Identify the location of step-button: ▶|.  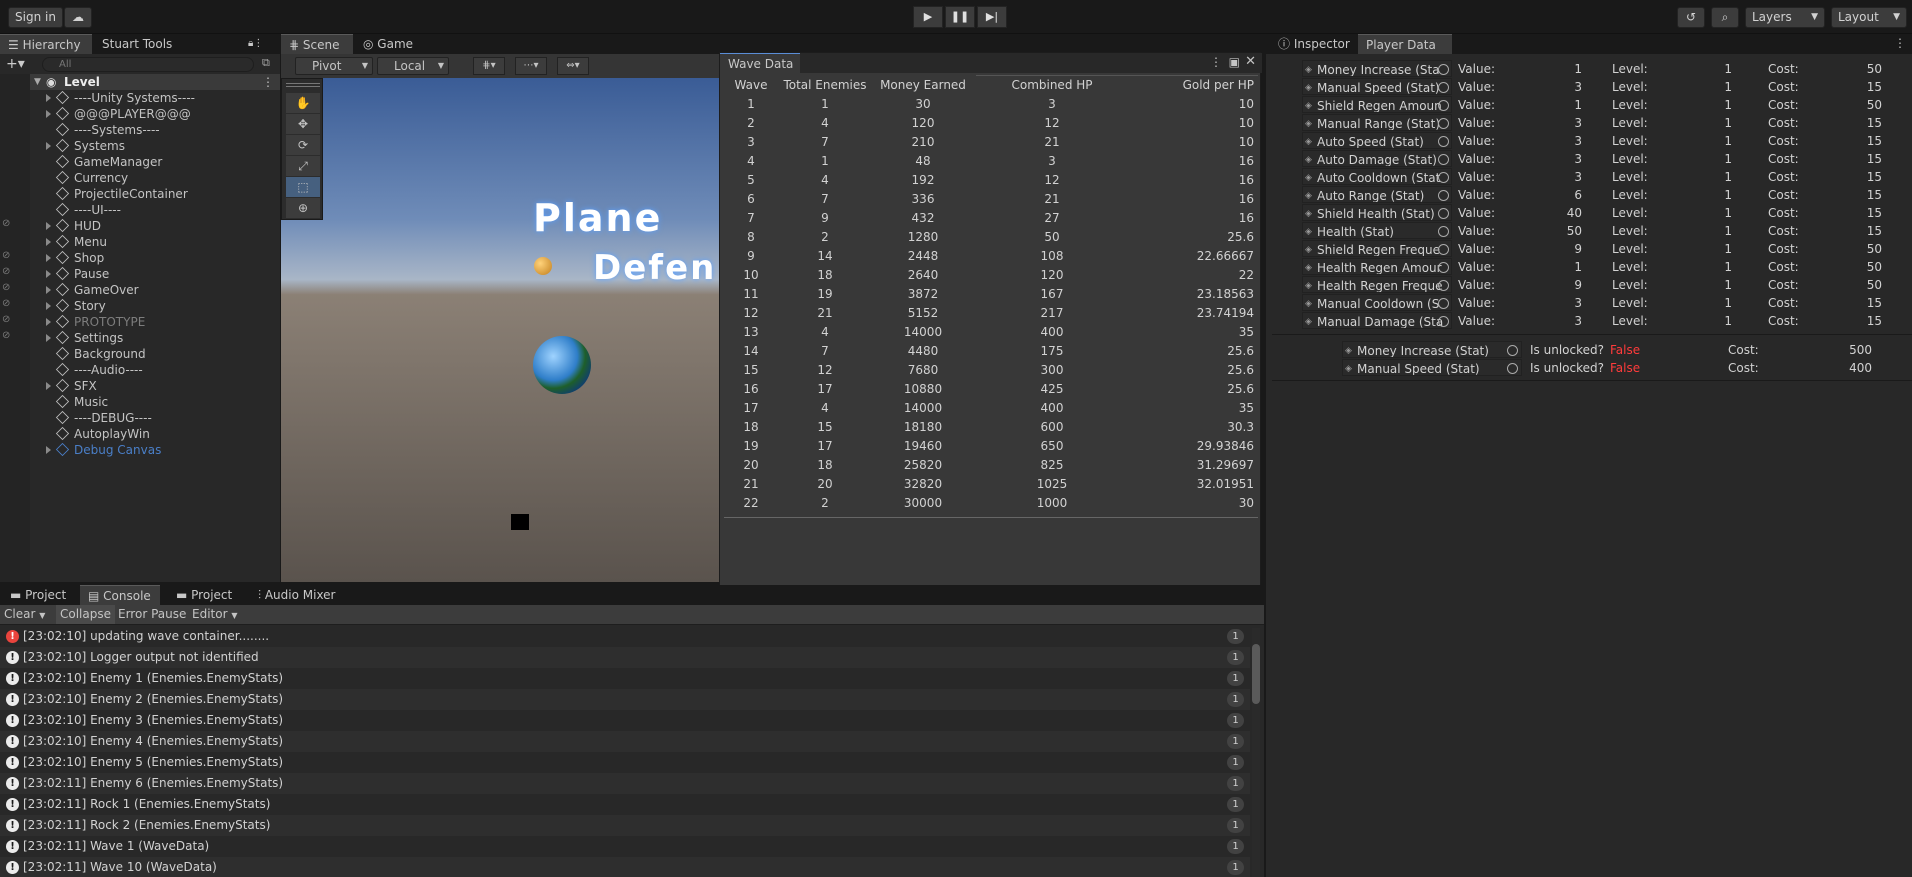
(992, 17).